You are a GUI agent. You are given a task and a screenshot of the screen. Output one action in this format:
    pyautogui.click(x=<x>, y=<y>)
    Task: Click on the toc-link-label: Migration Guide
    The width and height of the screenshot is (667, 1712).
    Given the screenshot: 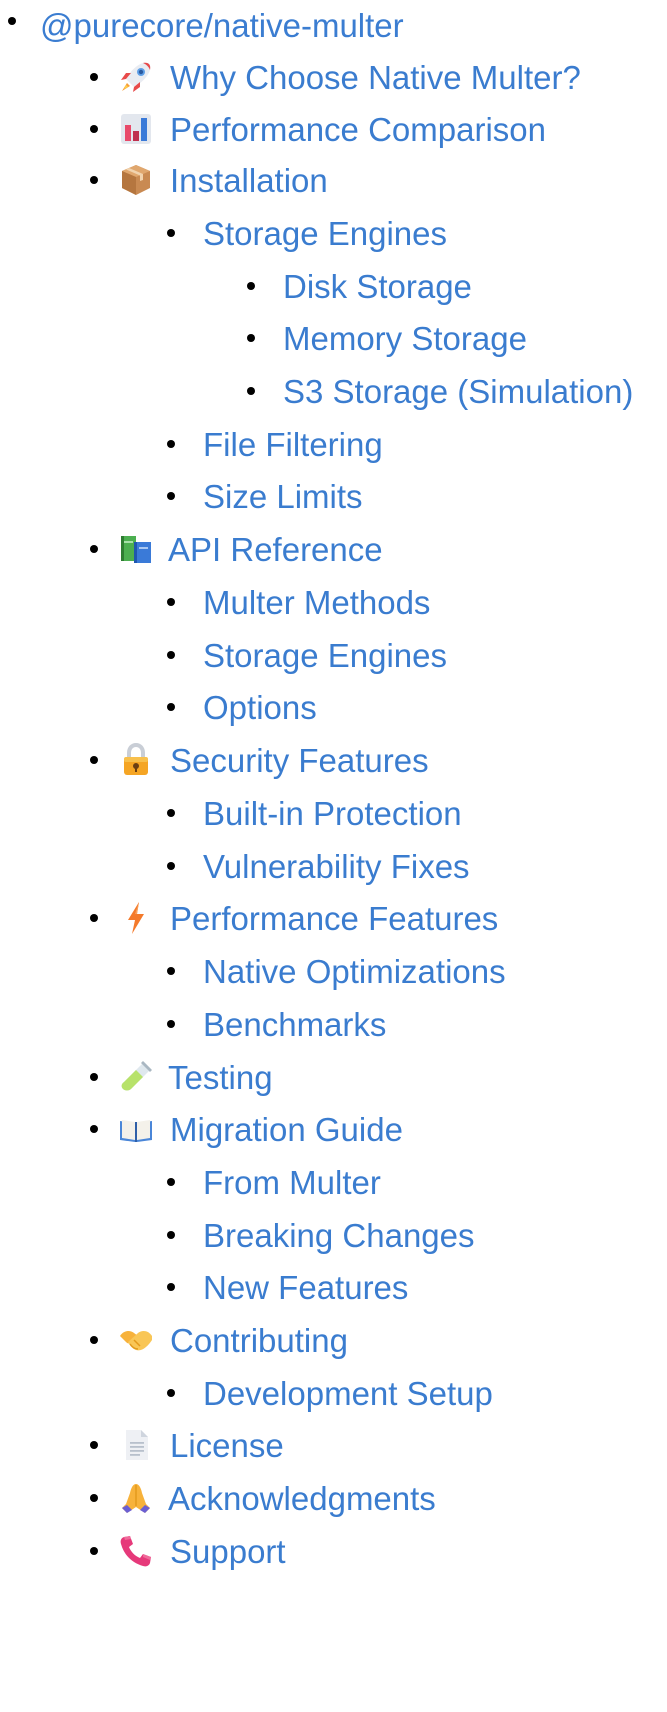 What is the action you would take?
    pyautogui.click(x=286, y=1129)
    